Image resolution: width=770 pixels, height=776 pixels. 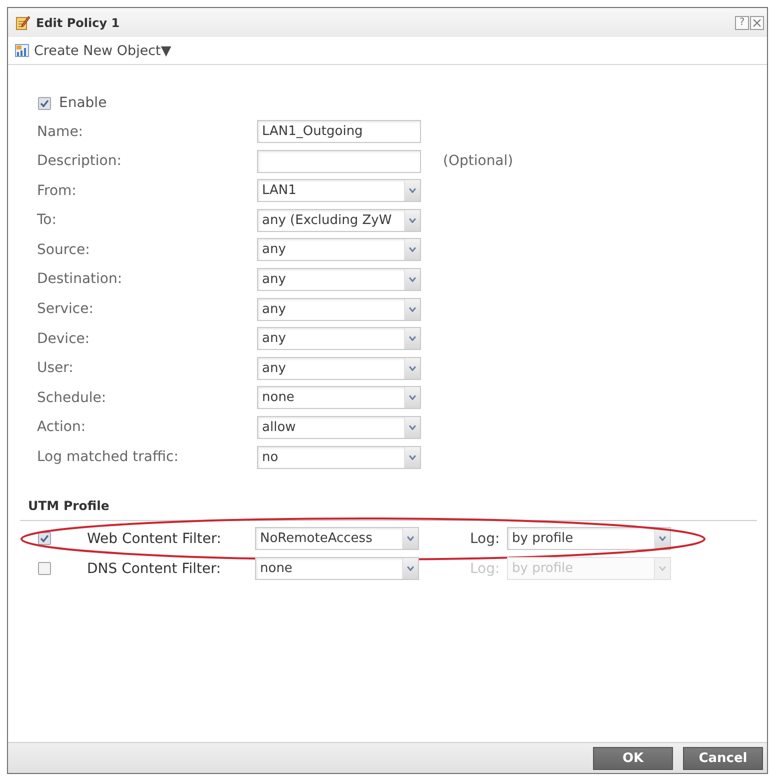 I want to click on text-field, so click(x=339, y=161).